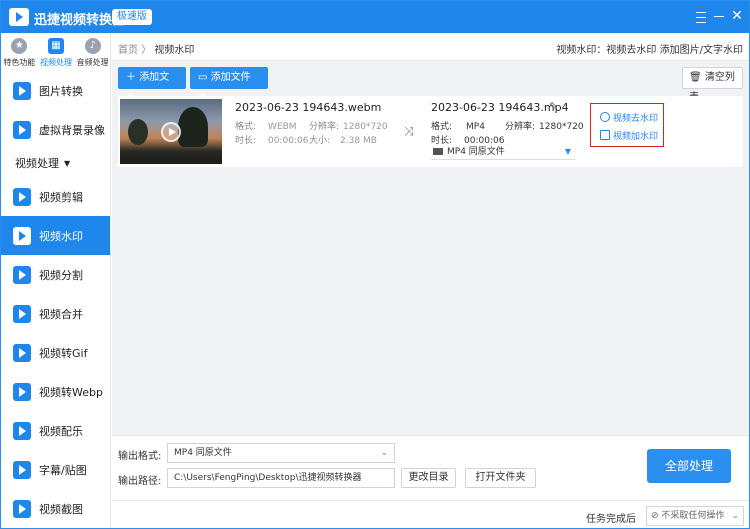  Describe the element at coordinates (140, 456) in the screenshot. I see `output-format-label: 输出格式:` at that location.